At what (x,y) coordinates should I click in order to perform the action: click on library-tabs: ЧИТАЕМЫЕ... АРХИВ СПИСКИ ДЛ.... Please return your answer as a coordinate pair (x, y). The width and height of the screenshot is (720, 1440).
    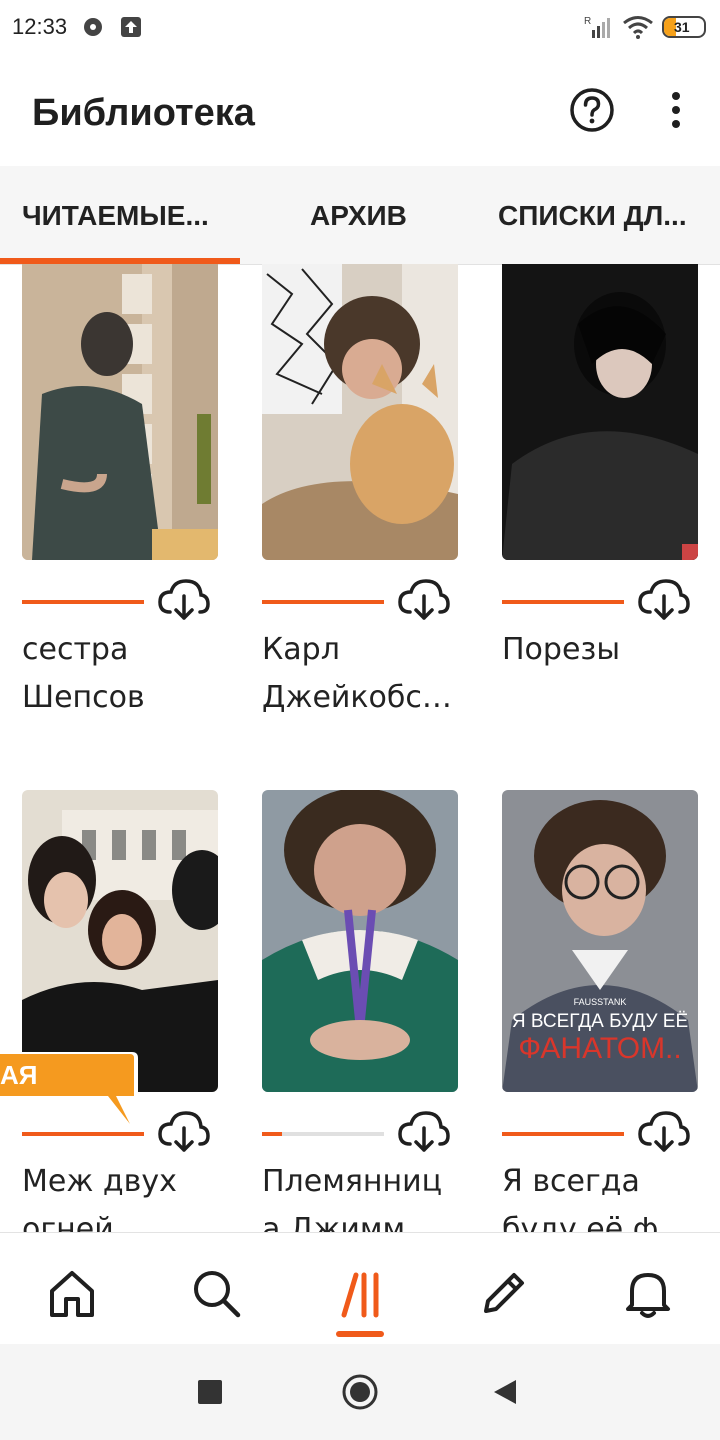
    Looking at the image, I should click on (360, 215).